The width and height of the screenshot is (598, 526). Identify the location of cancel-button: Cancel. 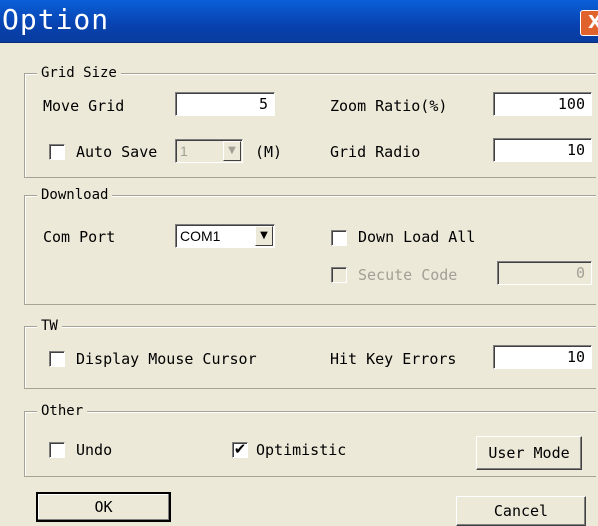
(521, 511).